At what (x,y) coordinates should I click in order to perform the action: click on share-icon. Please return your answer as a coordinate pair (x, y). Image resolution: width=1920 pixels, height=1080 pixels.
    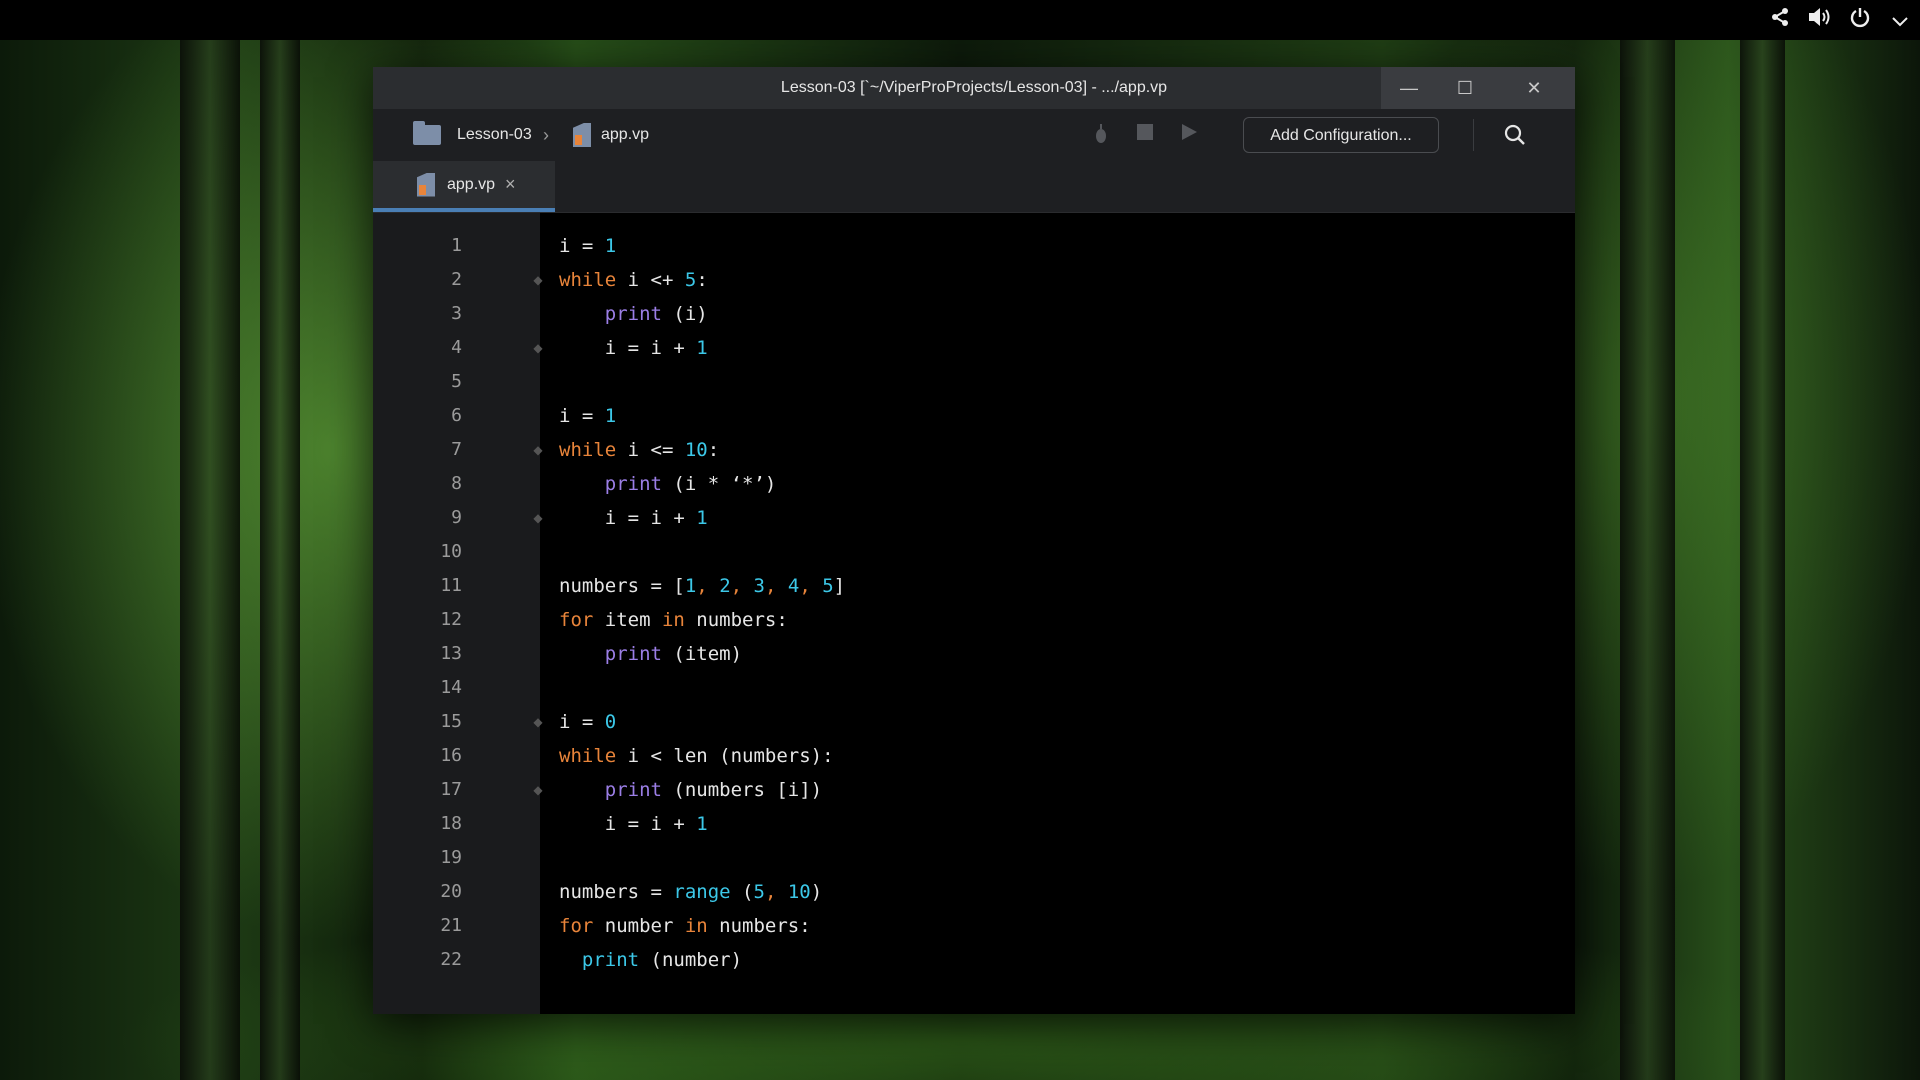
    Looking at the image, I should click on (1780, 20).